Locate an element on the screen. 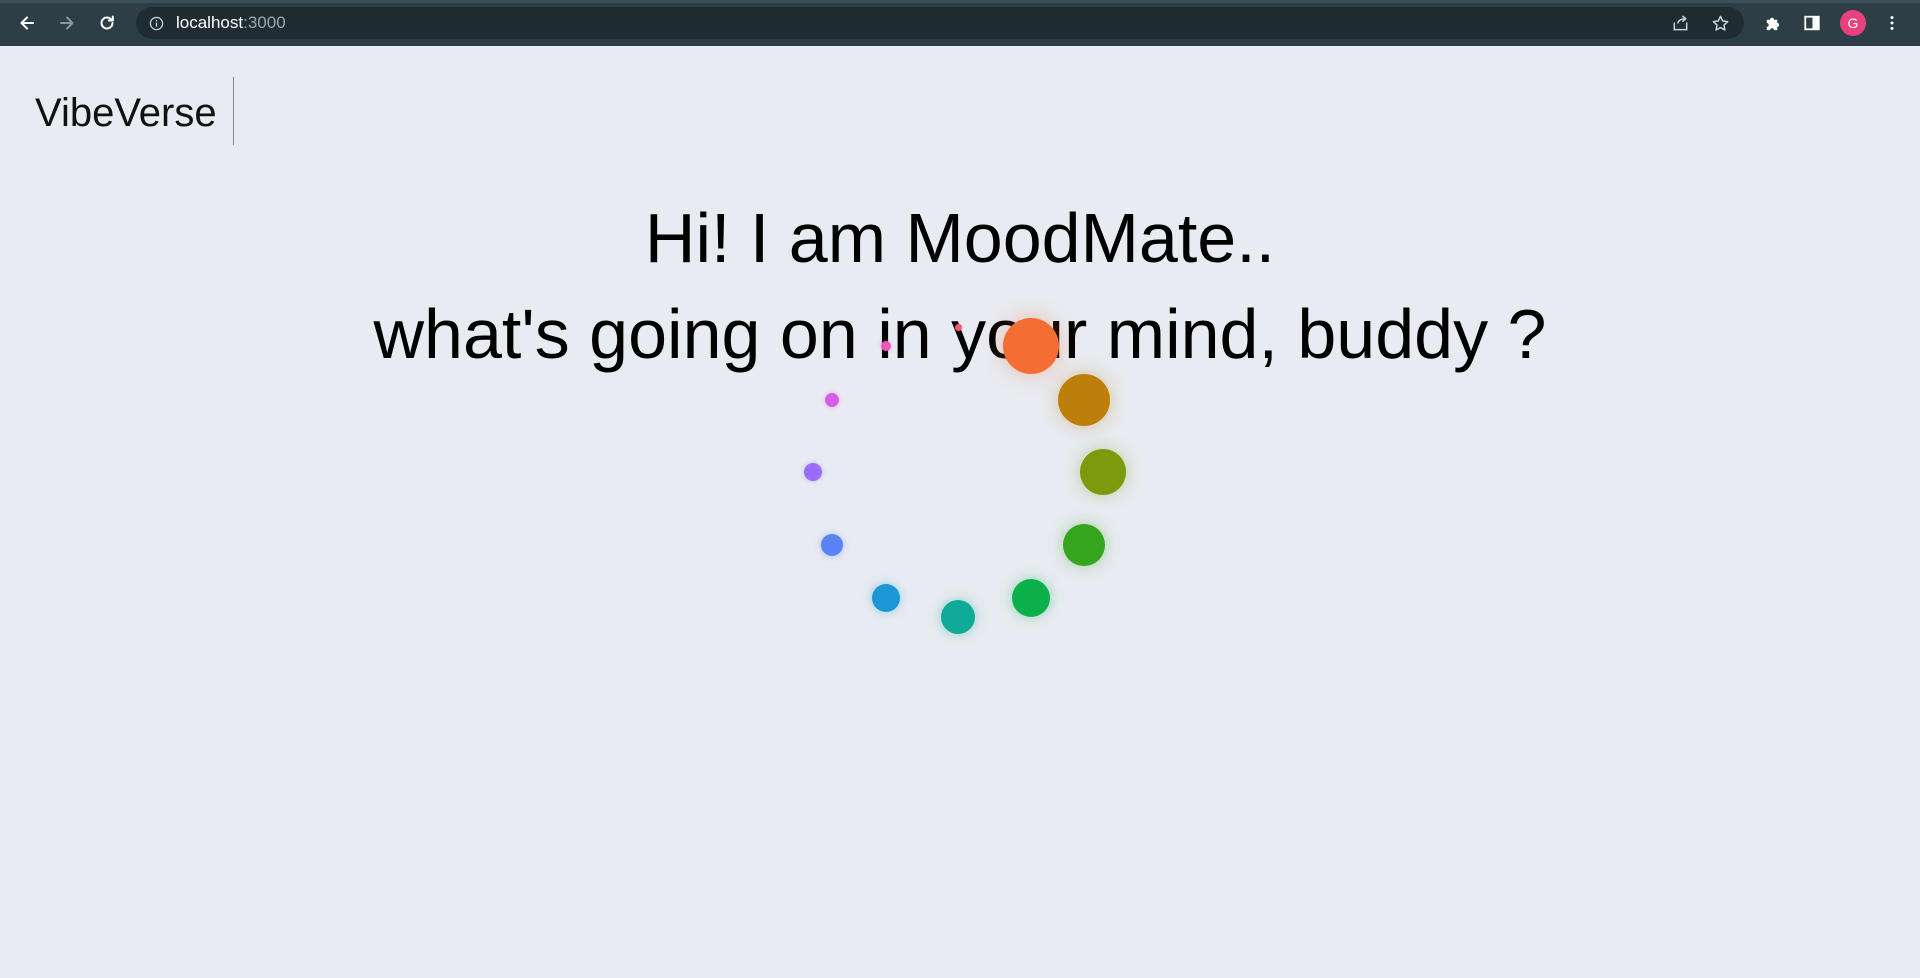  url-text: localhost:3000 is located at coordinates (231, 23).